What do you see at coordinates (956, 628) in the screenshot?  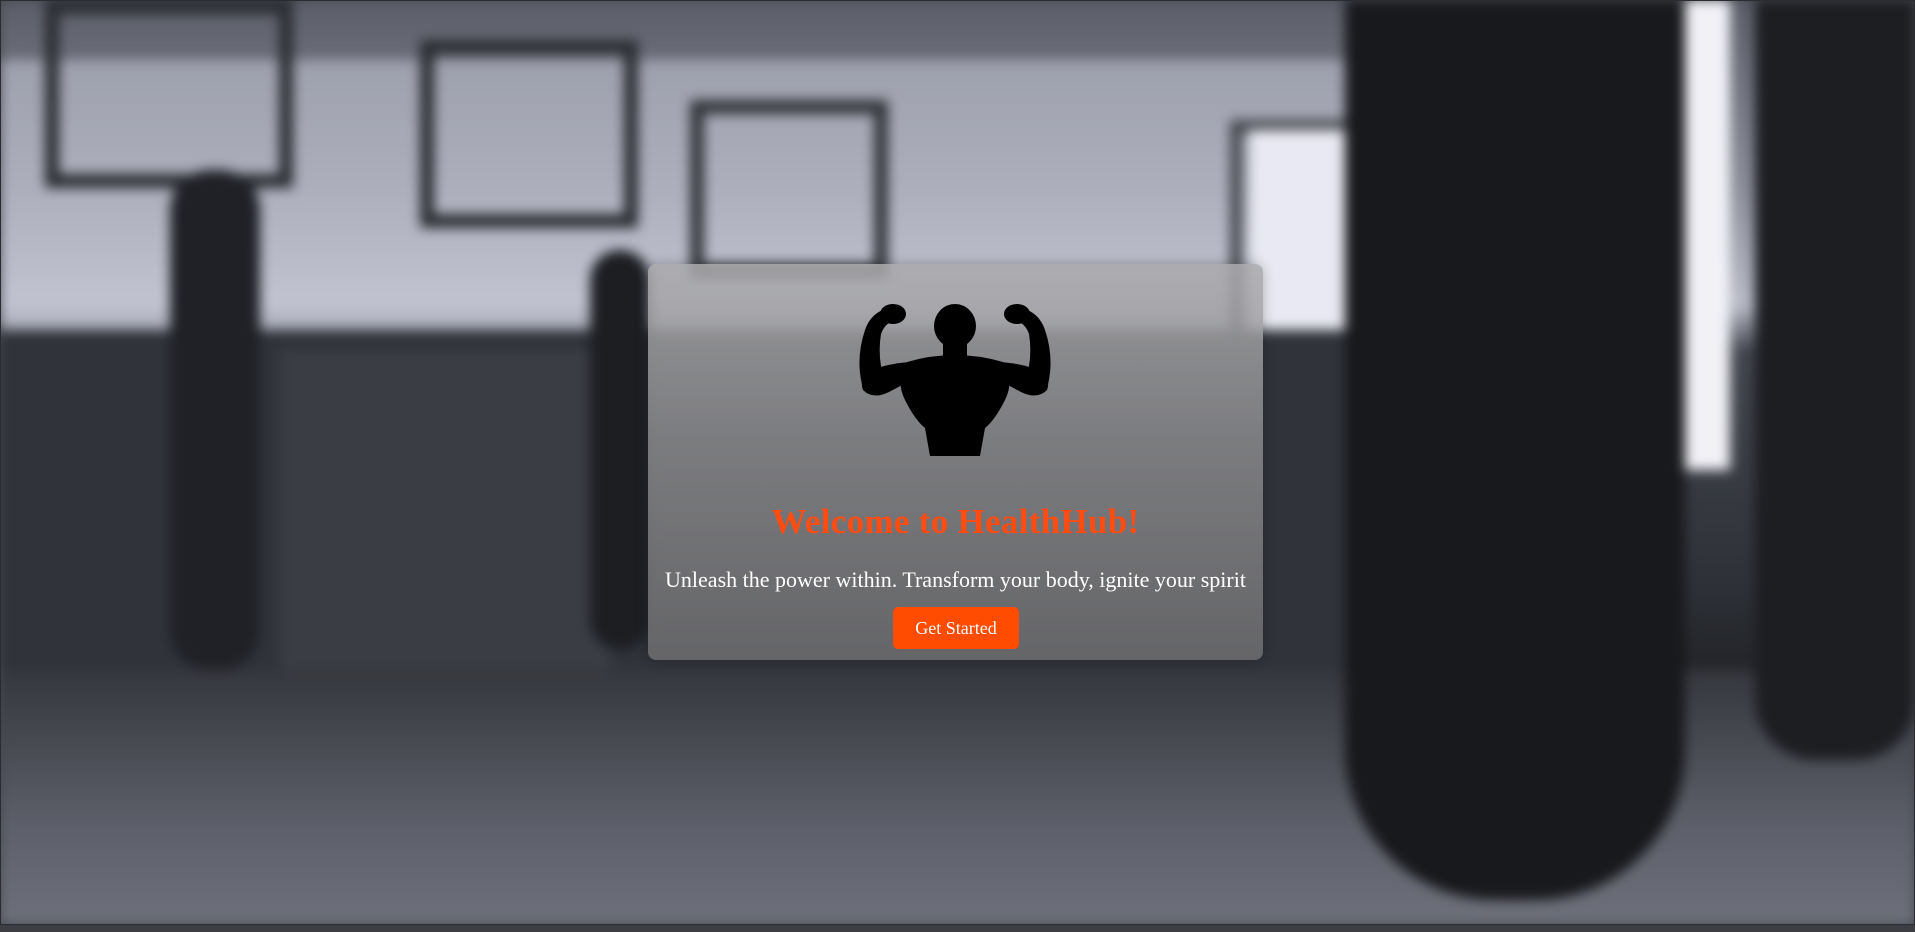 I see `get-started-button: Get Started` at bounding box center [956, 628].